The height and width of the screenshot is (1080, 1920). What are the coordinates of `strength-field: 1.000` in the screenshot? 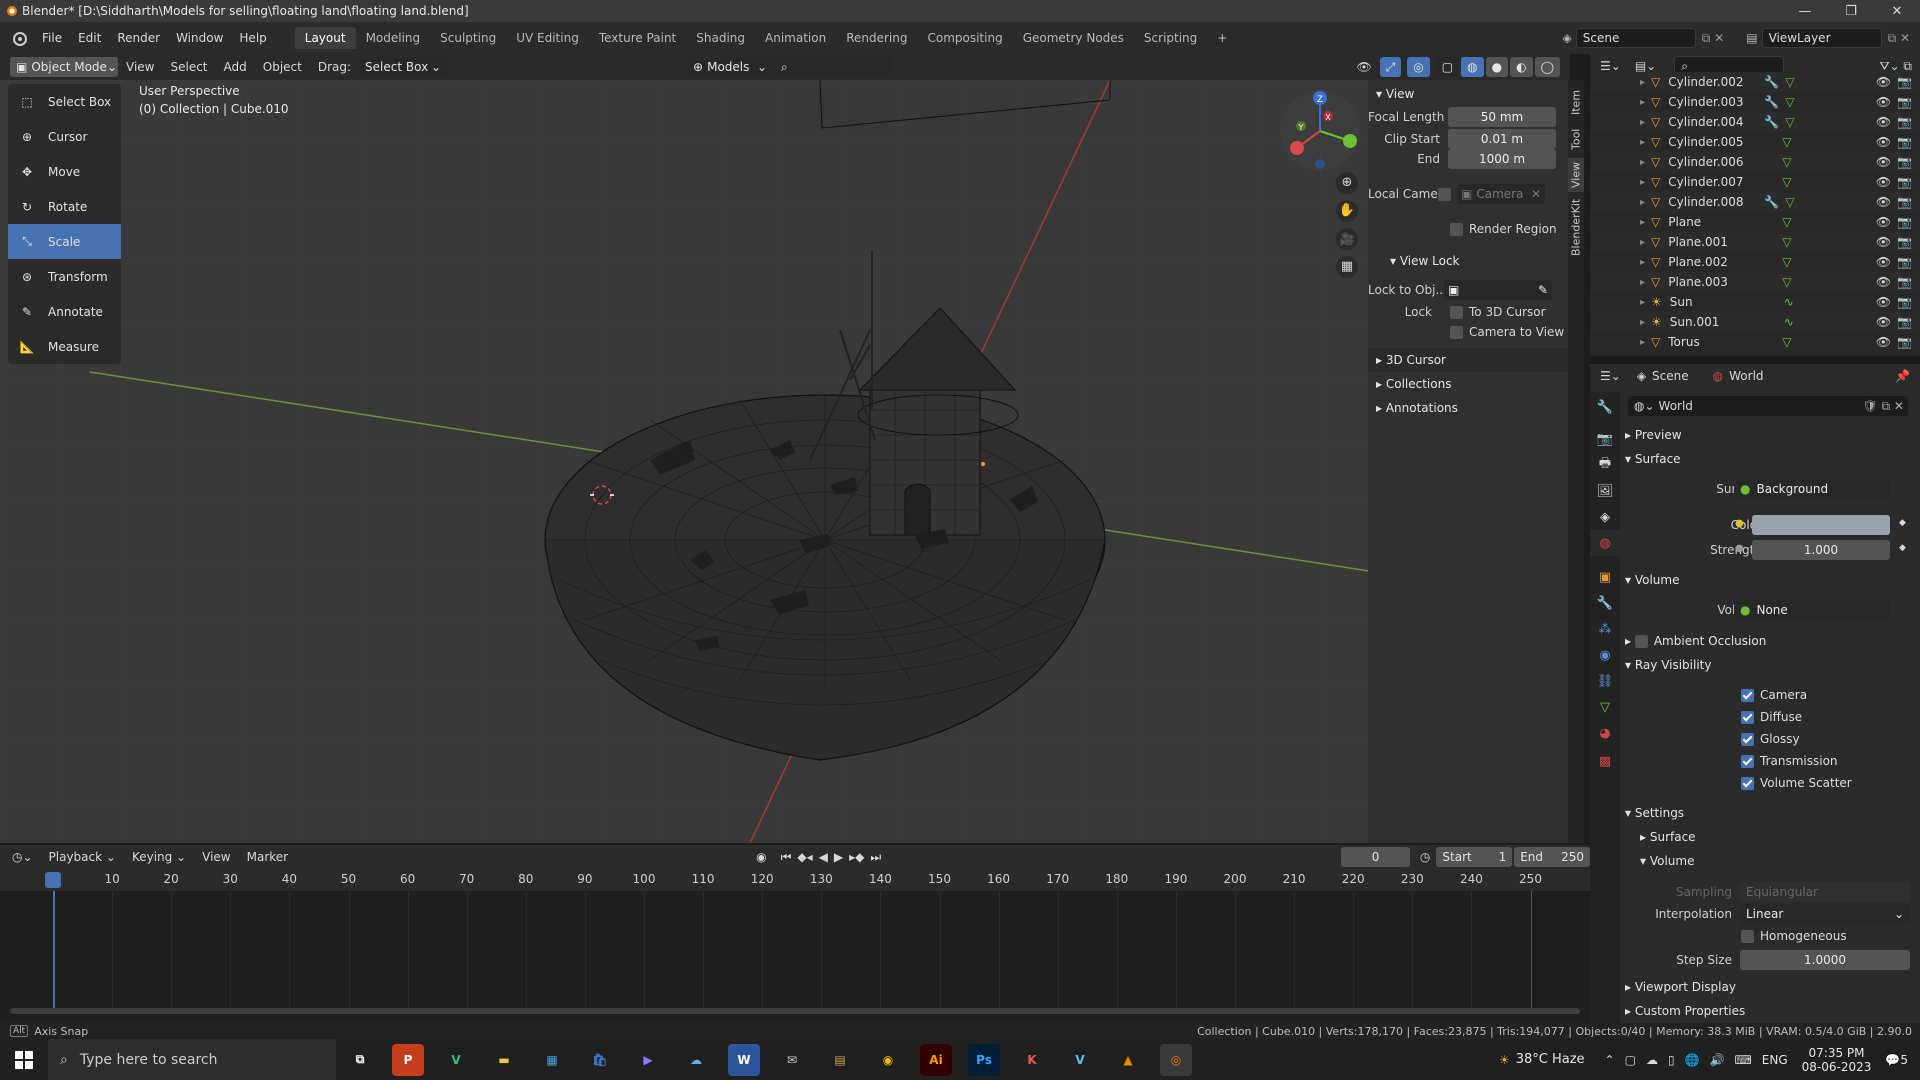 It's located at (1821, 550).